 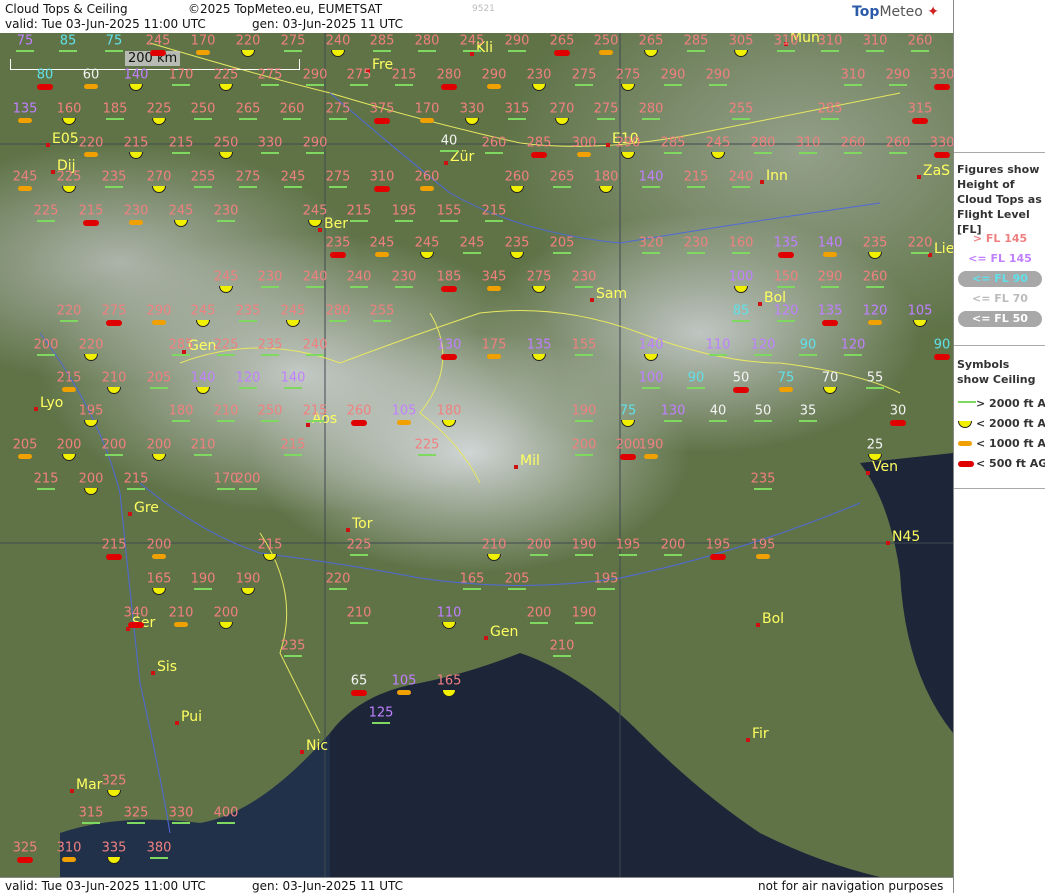 I want to click on cloud-top-value: 285, so click(x=696, y=41).